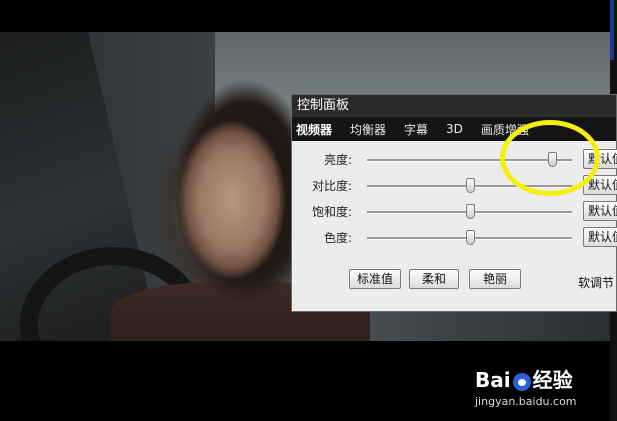 This screenshot has height=421, width=617. What do you see at coordinates (526, 401) in the screenshot?
I see `watermark-url: jingyan.baidu.com` at bounding box center [526, 401].